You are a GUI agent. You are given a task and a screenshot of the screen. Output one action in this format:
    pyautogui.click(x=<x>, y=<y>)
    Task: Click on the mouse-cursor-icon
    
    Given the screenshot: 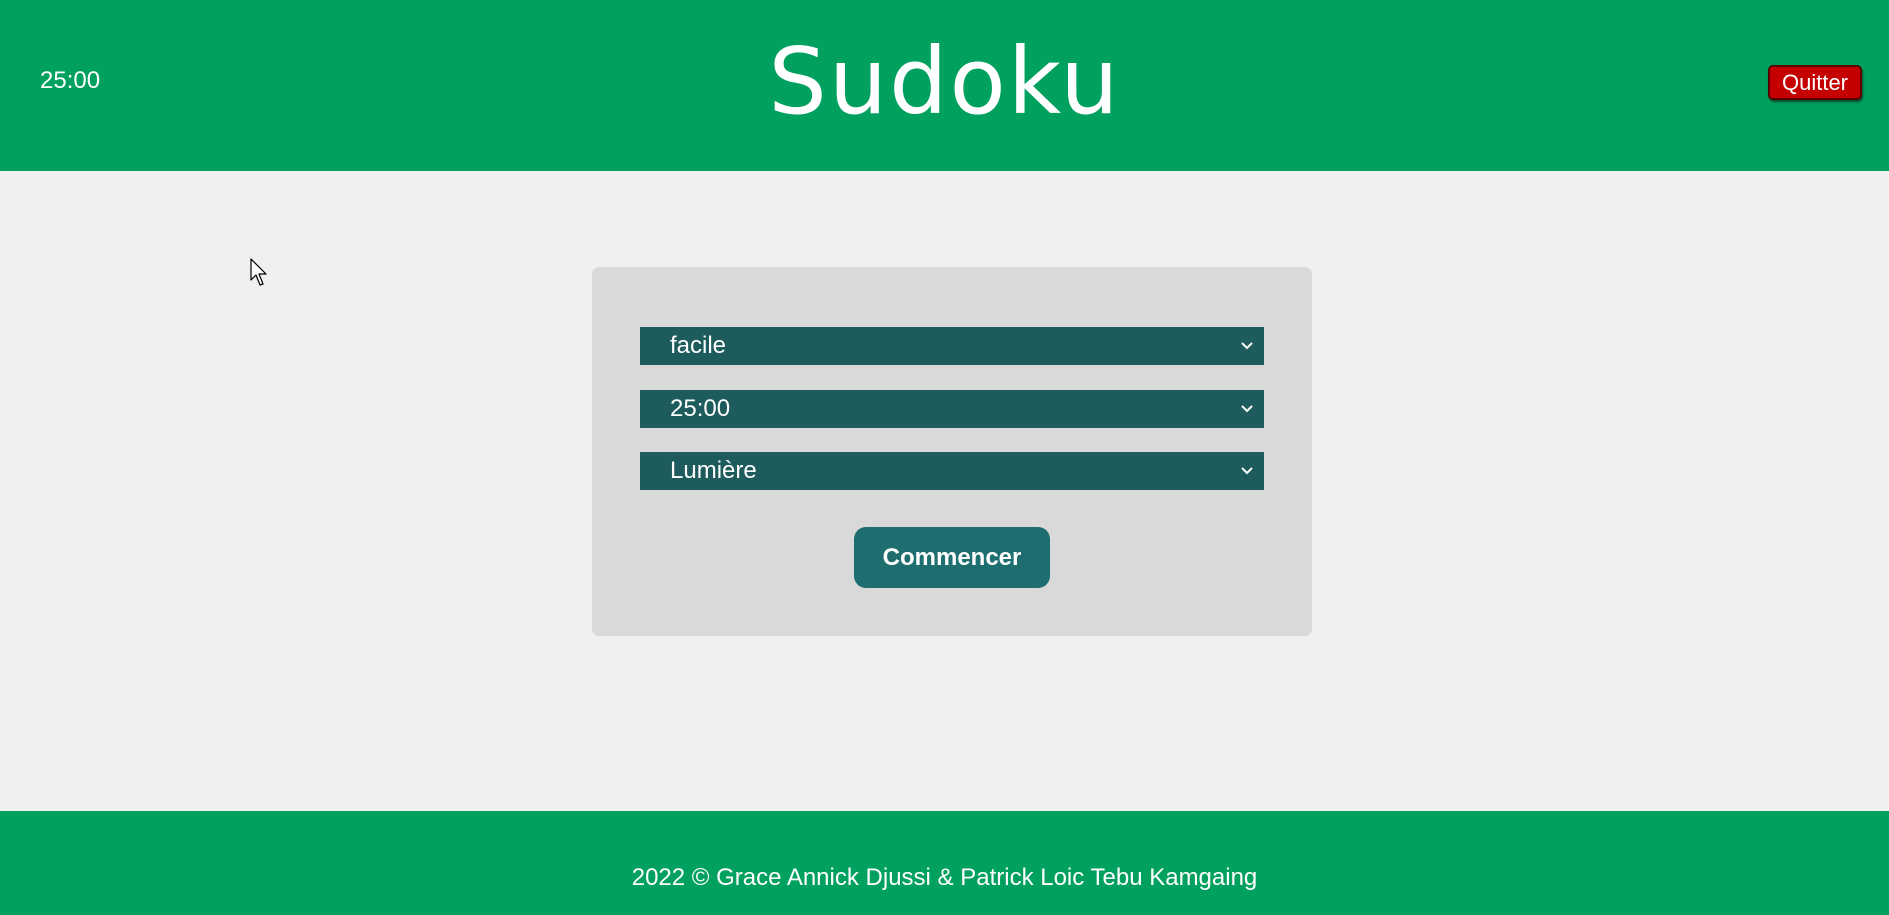 What is the action you would take?
    pyautogui.click(x=260, y=273)
    